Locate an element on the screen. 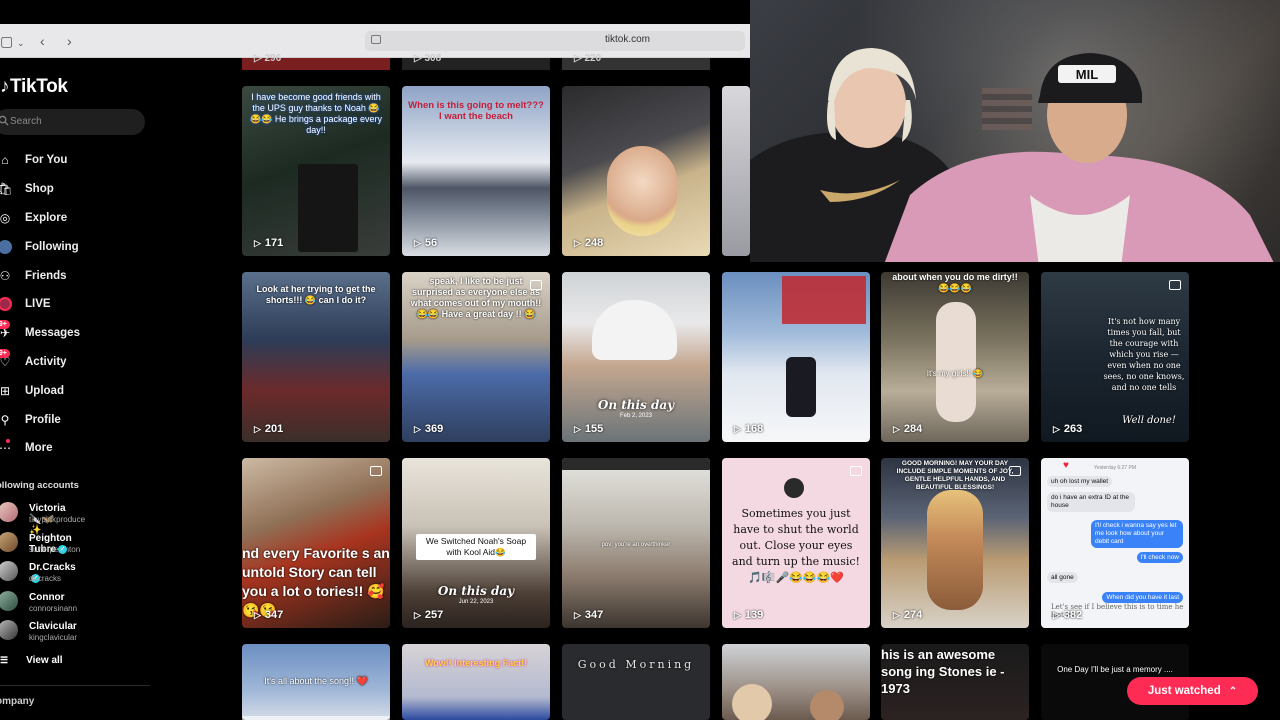 This screenshot has height=720, width=1280. video-caption: pov: you're an overthinker is located at coordinates (636, 545).